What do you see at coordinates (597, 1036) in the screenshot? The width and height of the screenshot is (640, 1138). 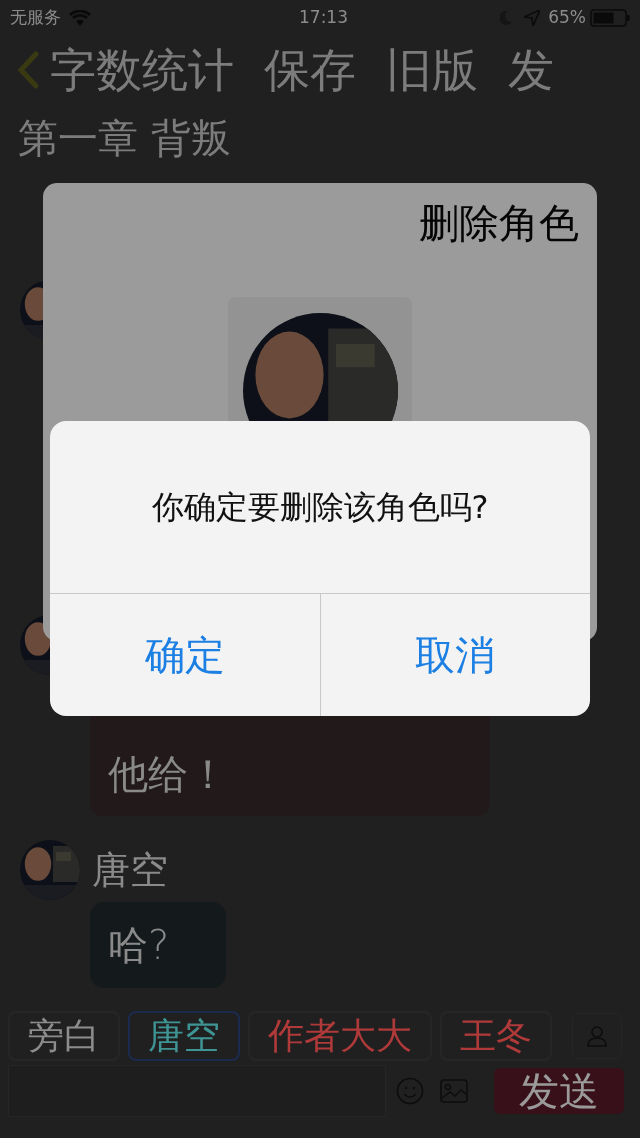 I see `person-icon` at bounding box center [597, 1036].